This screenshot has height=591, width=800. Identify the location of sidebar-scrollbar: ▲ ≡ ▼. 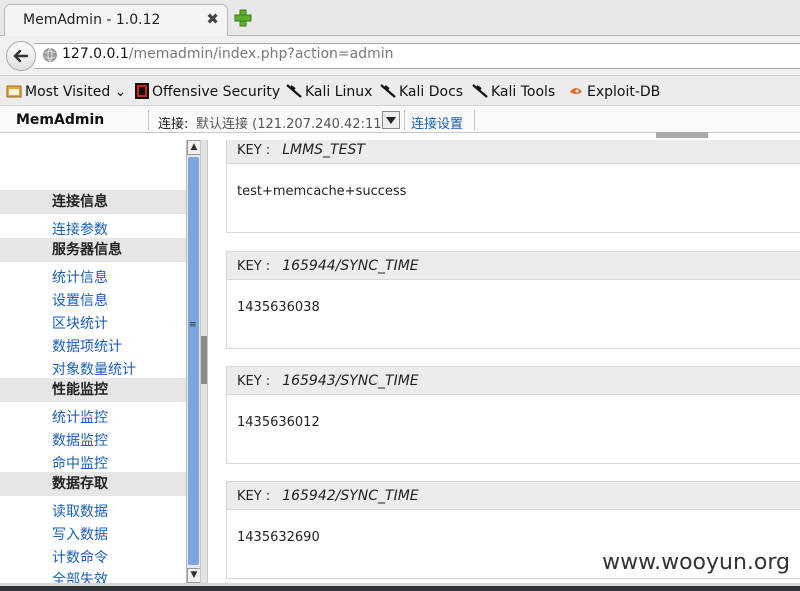
(193, 361).